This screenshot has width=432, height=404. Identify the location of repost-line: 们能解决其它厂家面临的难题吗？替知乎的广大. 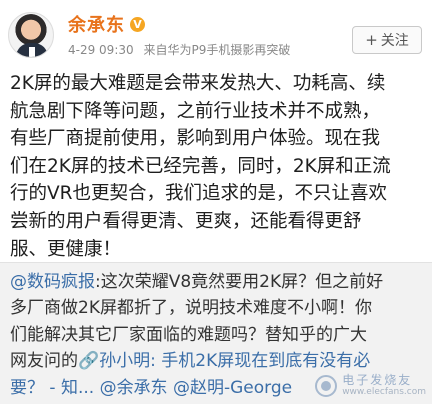
(188, 334).